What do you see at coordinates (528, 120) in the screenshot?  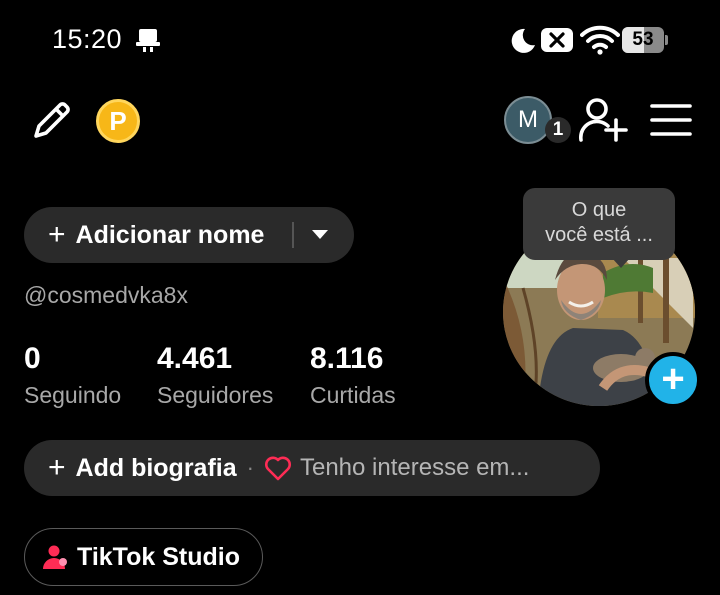 I see `account-switcher-avatar: M` at bounding box center [528, 120].